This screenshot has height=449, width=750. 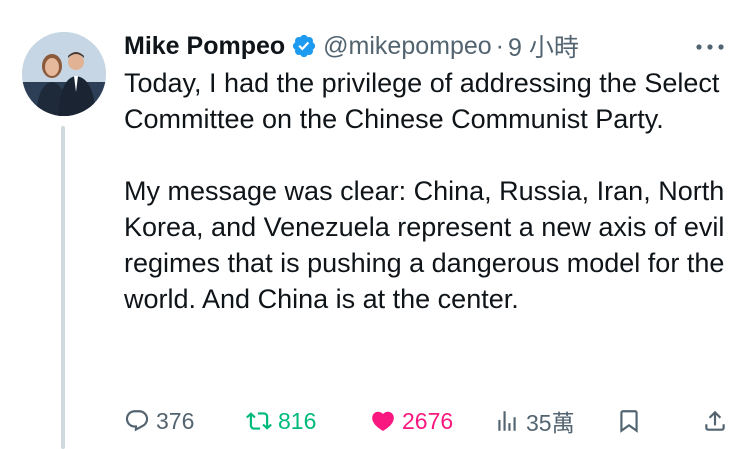 I want to click on action-bar: 376 816 2676 35萬, so click(x=429, y=421).